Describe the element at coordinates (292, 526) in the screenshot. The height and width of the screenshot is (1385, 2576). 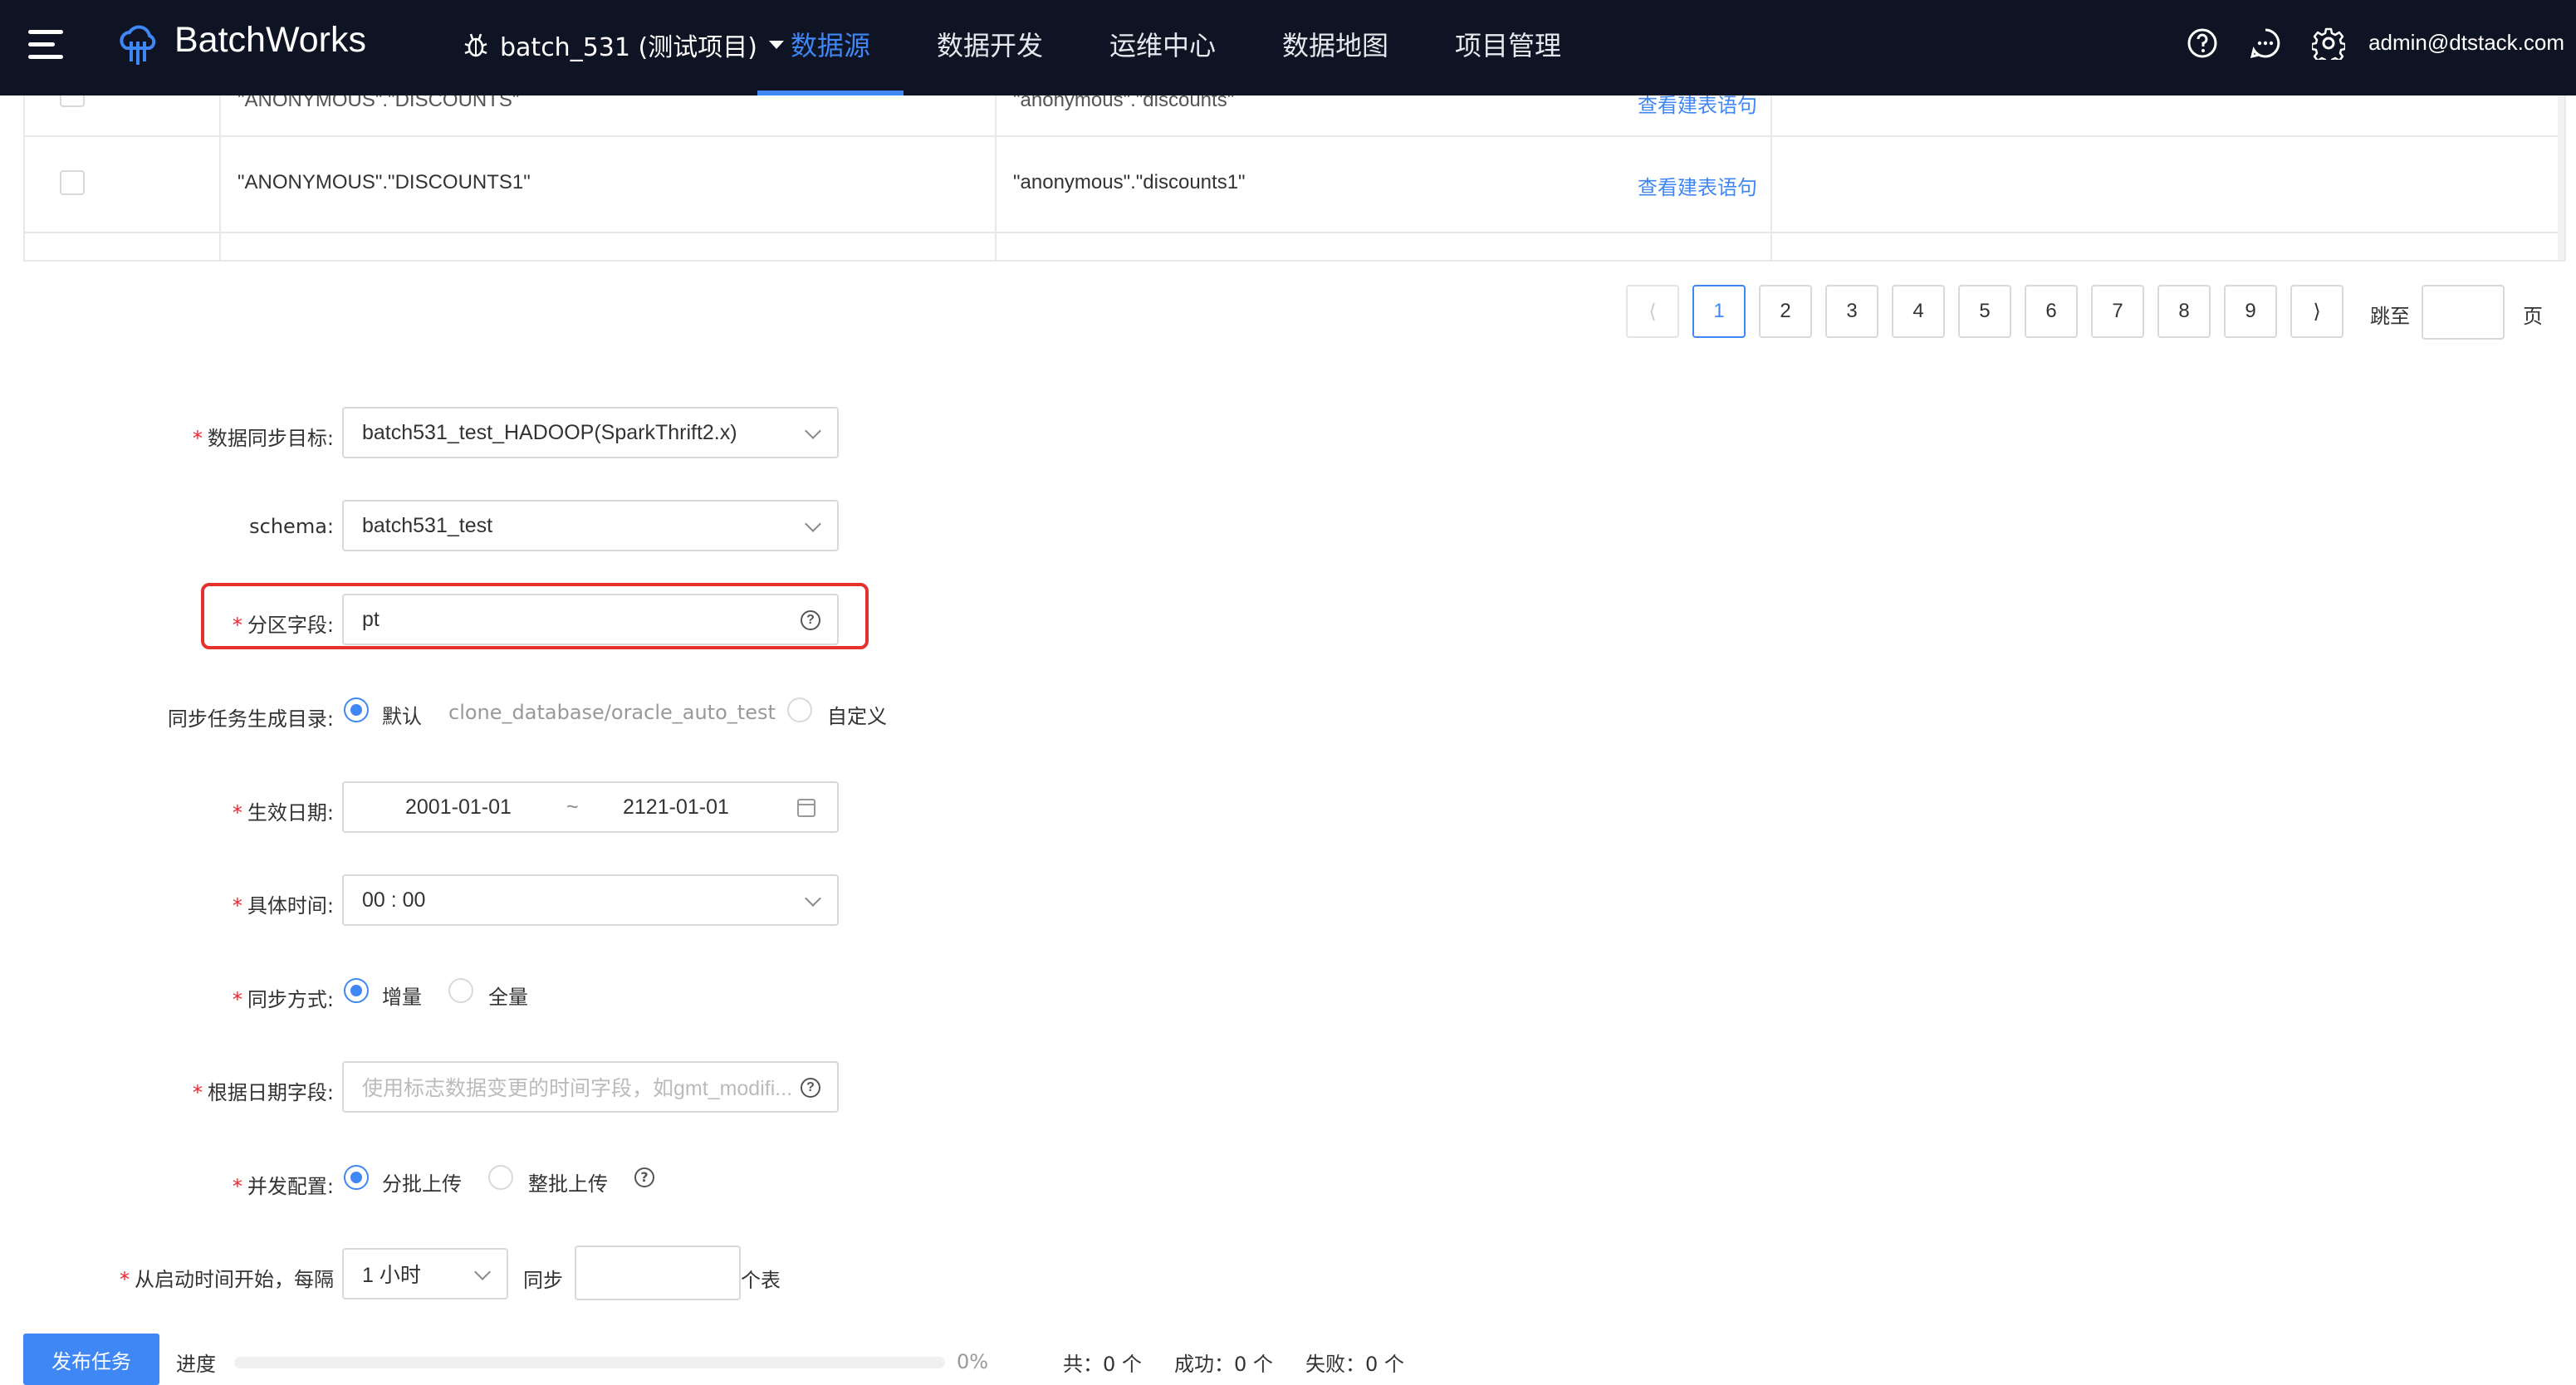
I see `schema-label: schema:` at that location.